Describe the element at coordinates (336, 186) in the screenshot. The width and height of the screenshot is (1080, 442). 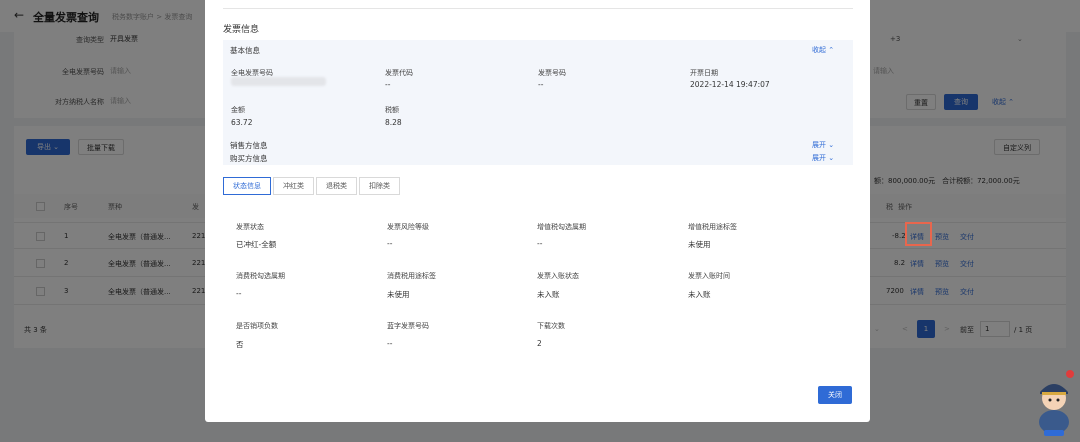
I see `tab-tax-refund: 退税类` at that location.